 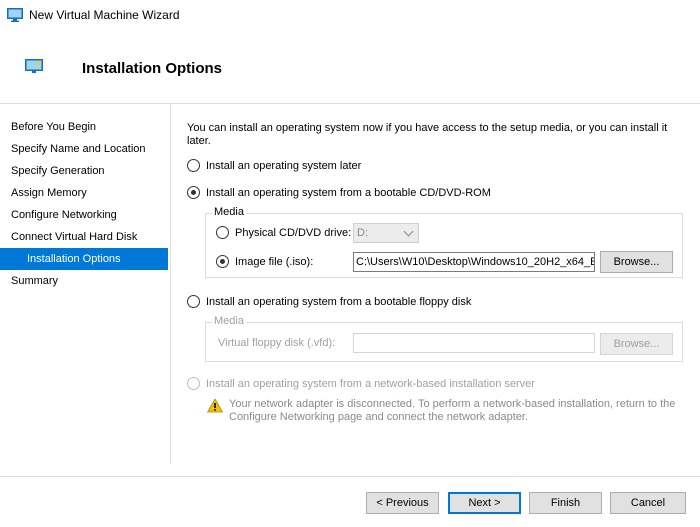 I want to click on chevron-down-icon, so click(x=408, y=231).